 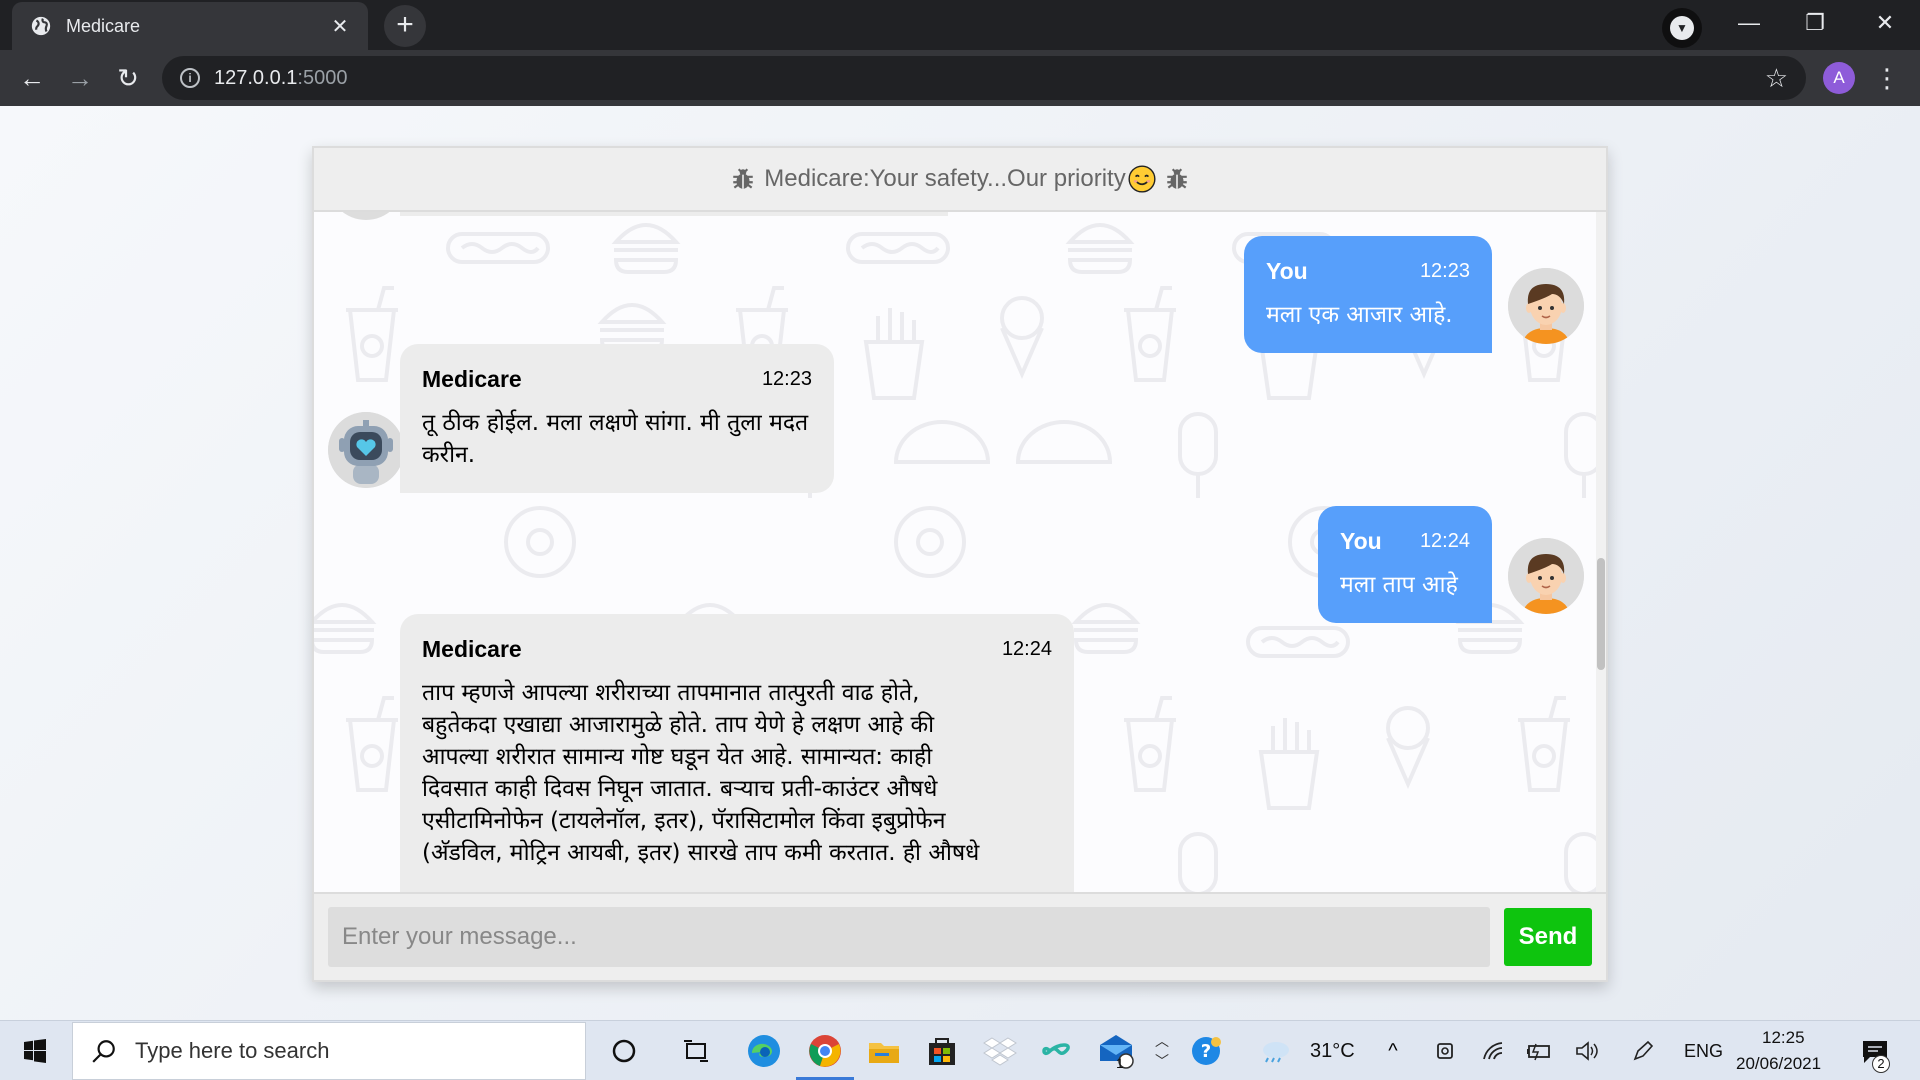 What do you see at coordinates (128, 78) in the screenshot?
I see `reload-icon: ↻` at bounding box center [128, 78].